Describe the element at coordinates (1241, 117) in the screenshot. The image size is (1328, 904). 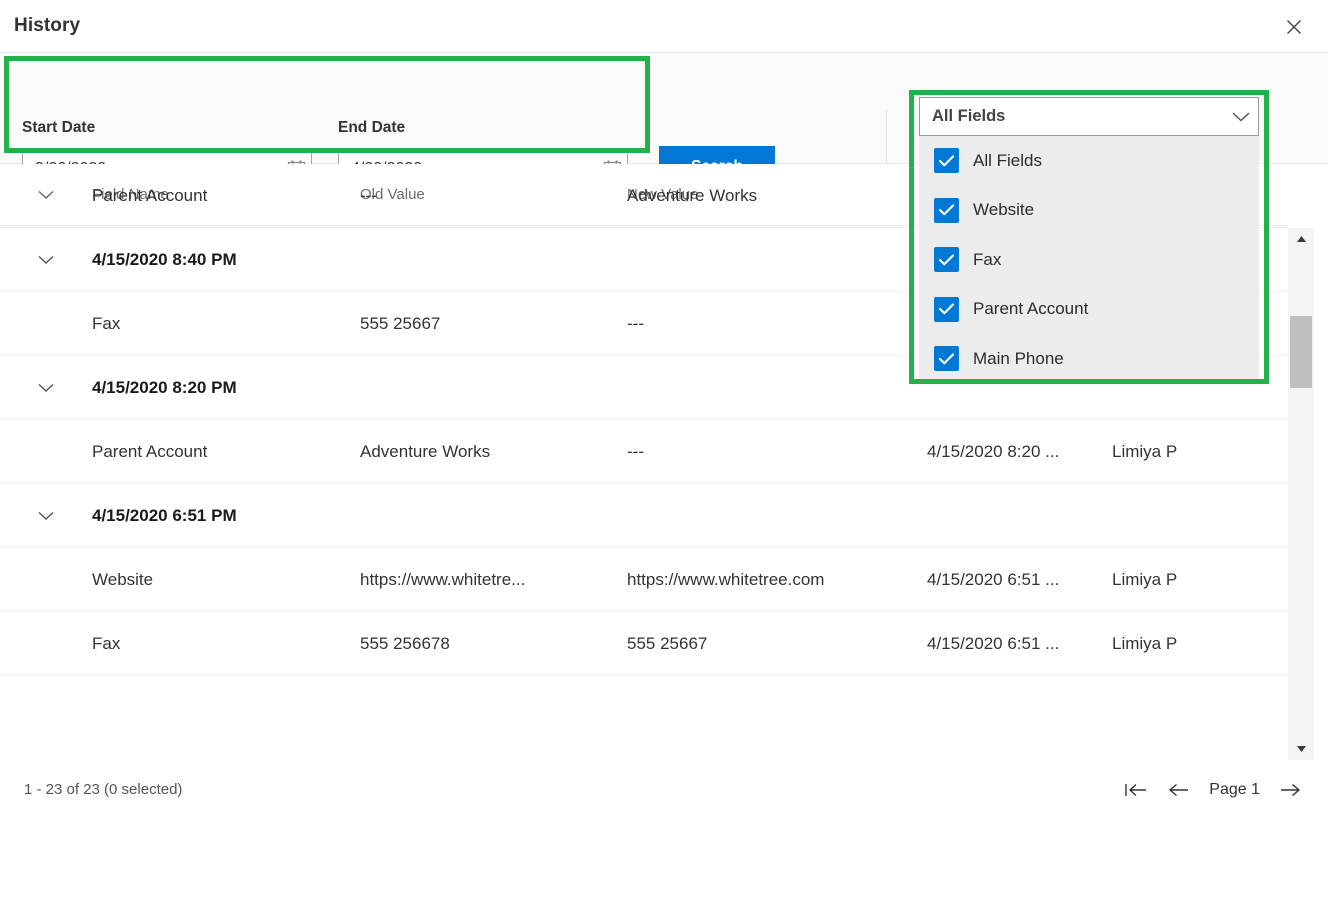
I see `chevron-down-icon` at that location.